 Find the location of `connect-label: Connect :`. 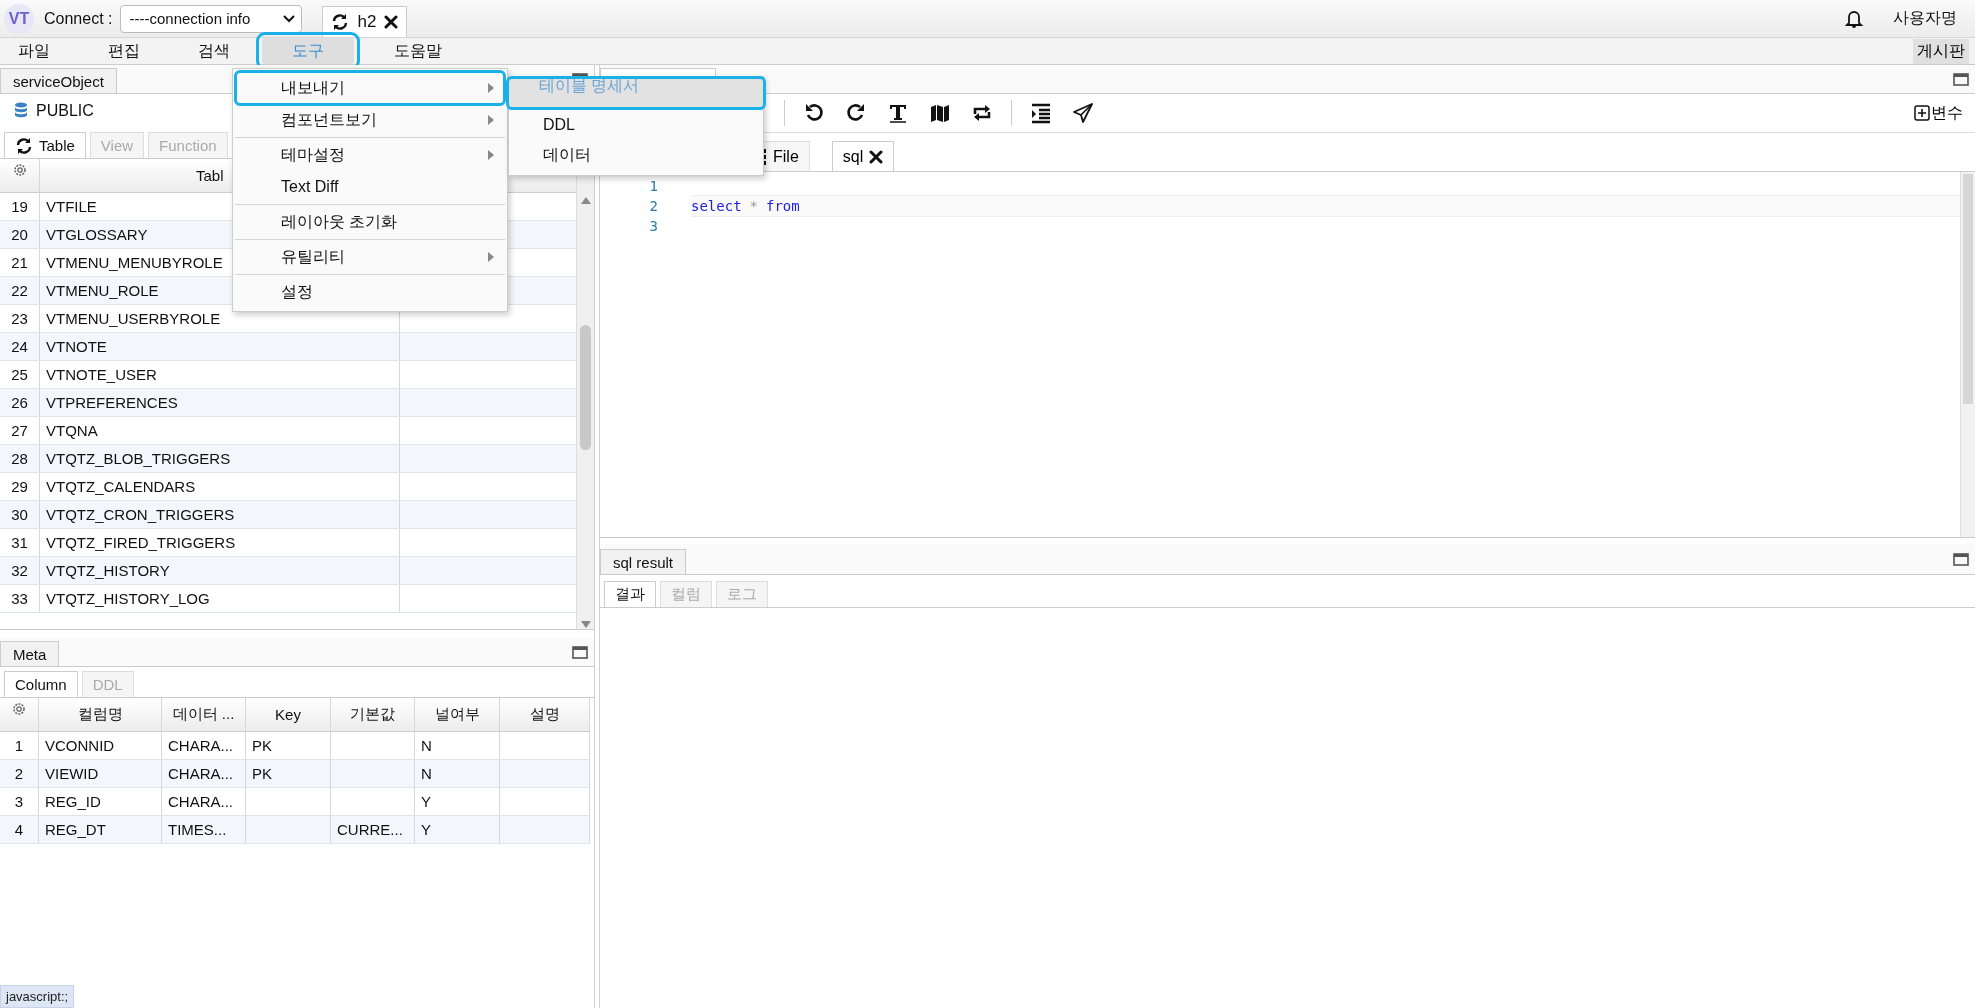

connect-label: Connect : is located at coordinates (78, 18).